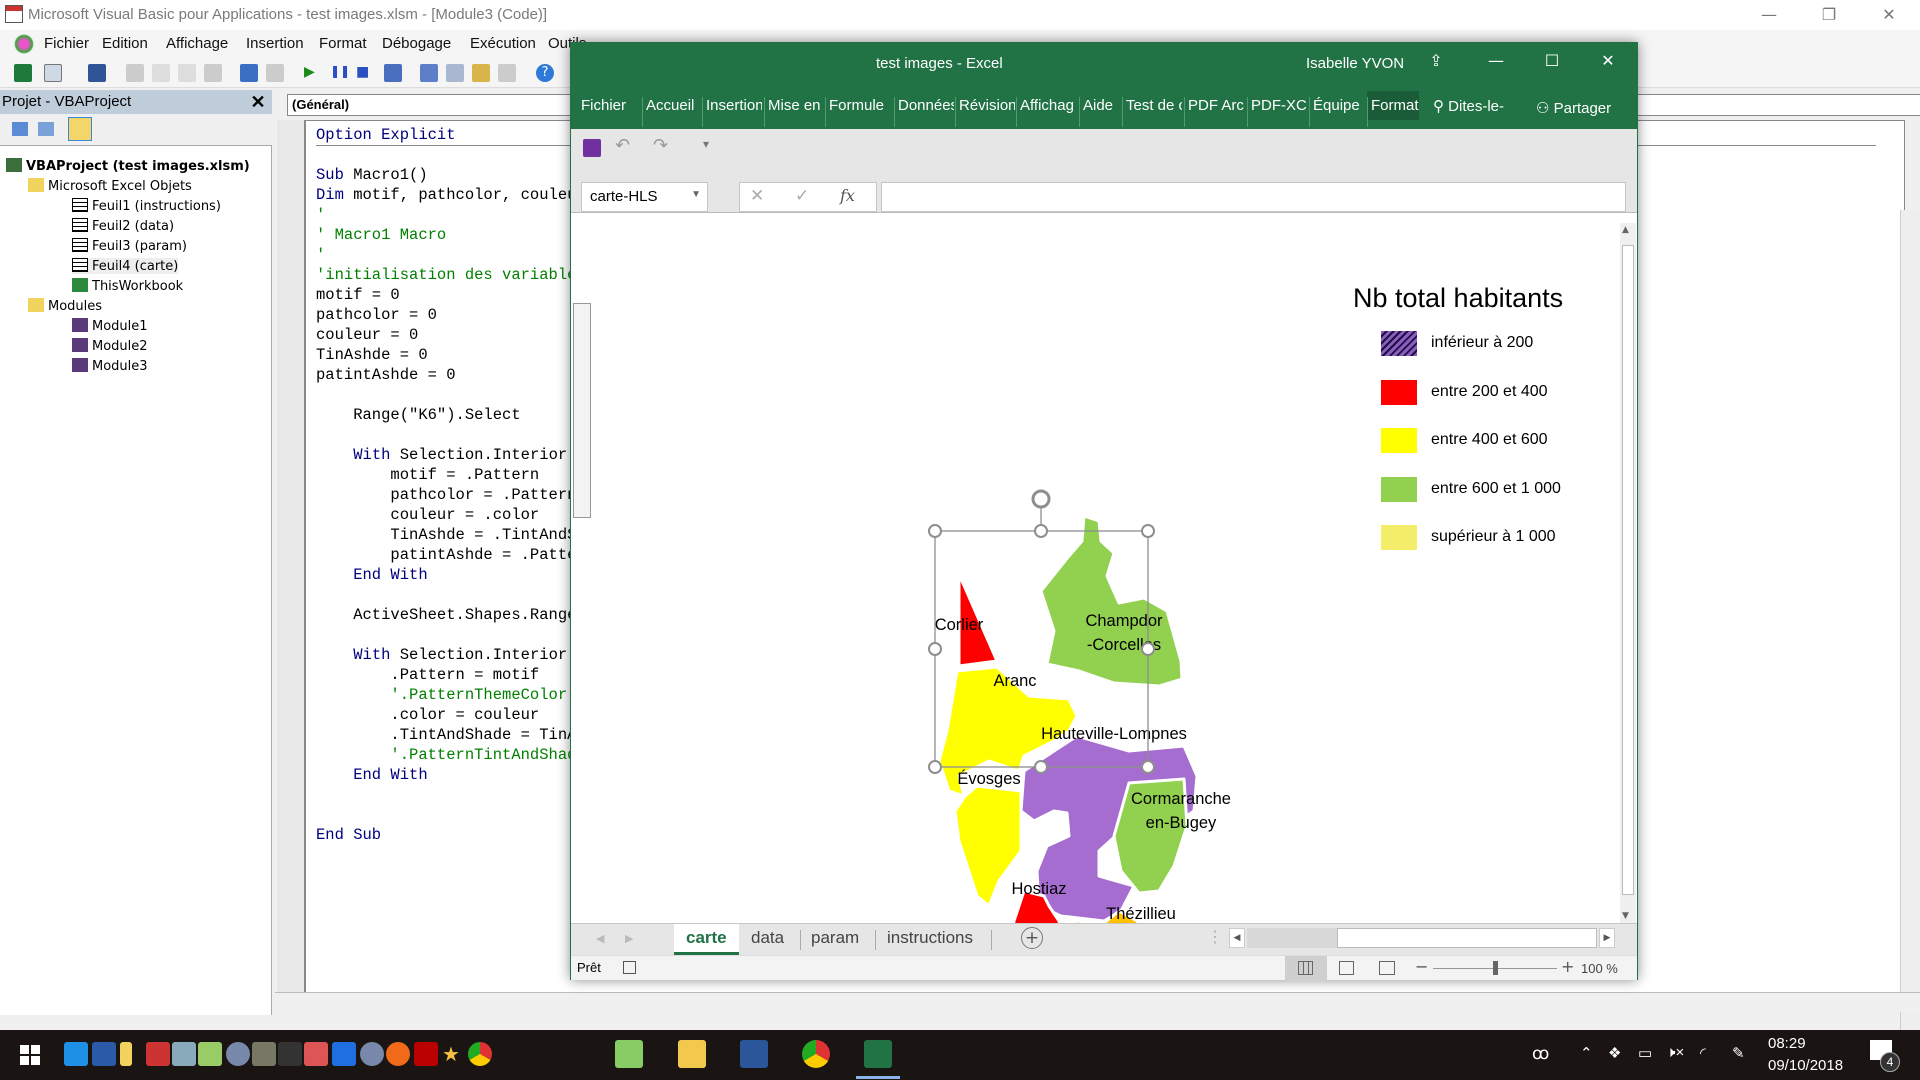  What do you see at coordinates (1097, 1002) in the screenshot?
I see `code-horizontal-scrollbar` at bounding box center [1097, 1002].